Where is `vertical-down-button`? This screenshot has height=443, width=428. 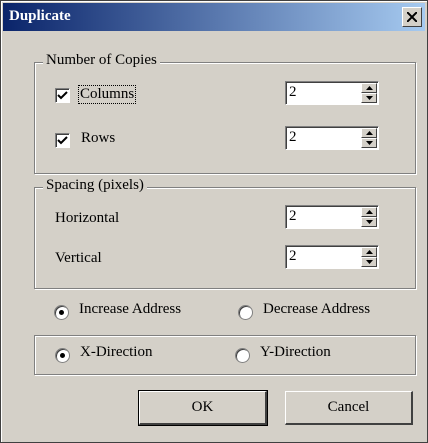 vertical-down-button is located at coordinates (369, 262).